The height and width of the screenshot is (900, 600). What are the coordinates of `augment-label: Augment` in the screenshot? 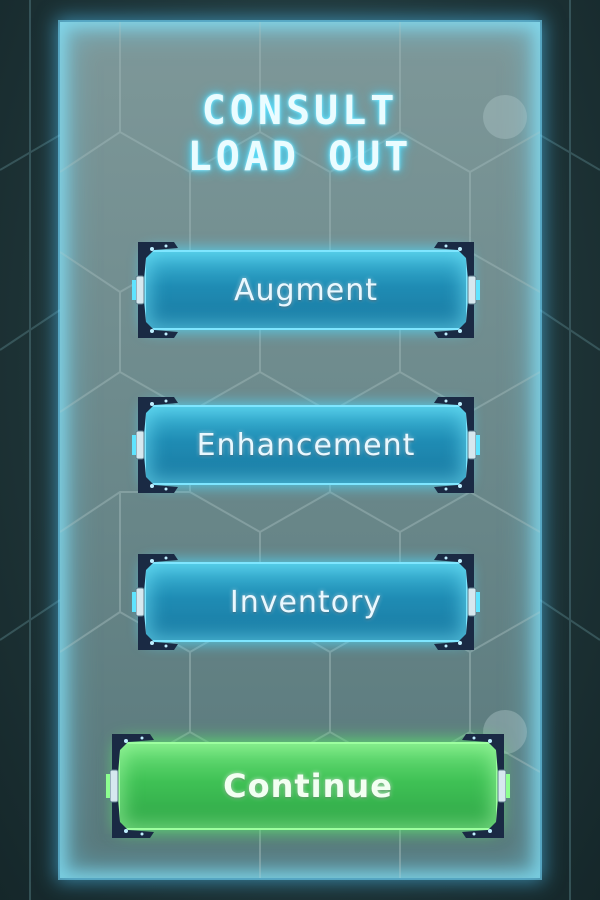 It's located at (306, 290).